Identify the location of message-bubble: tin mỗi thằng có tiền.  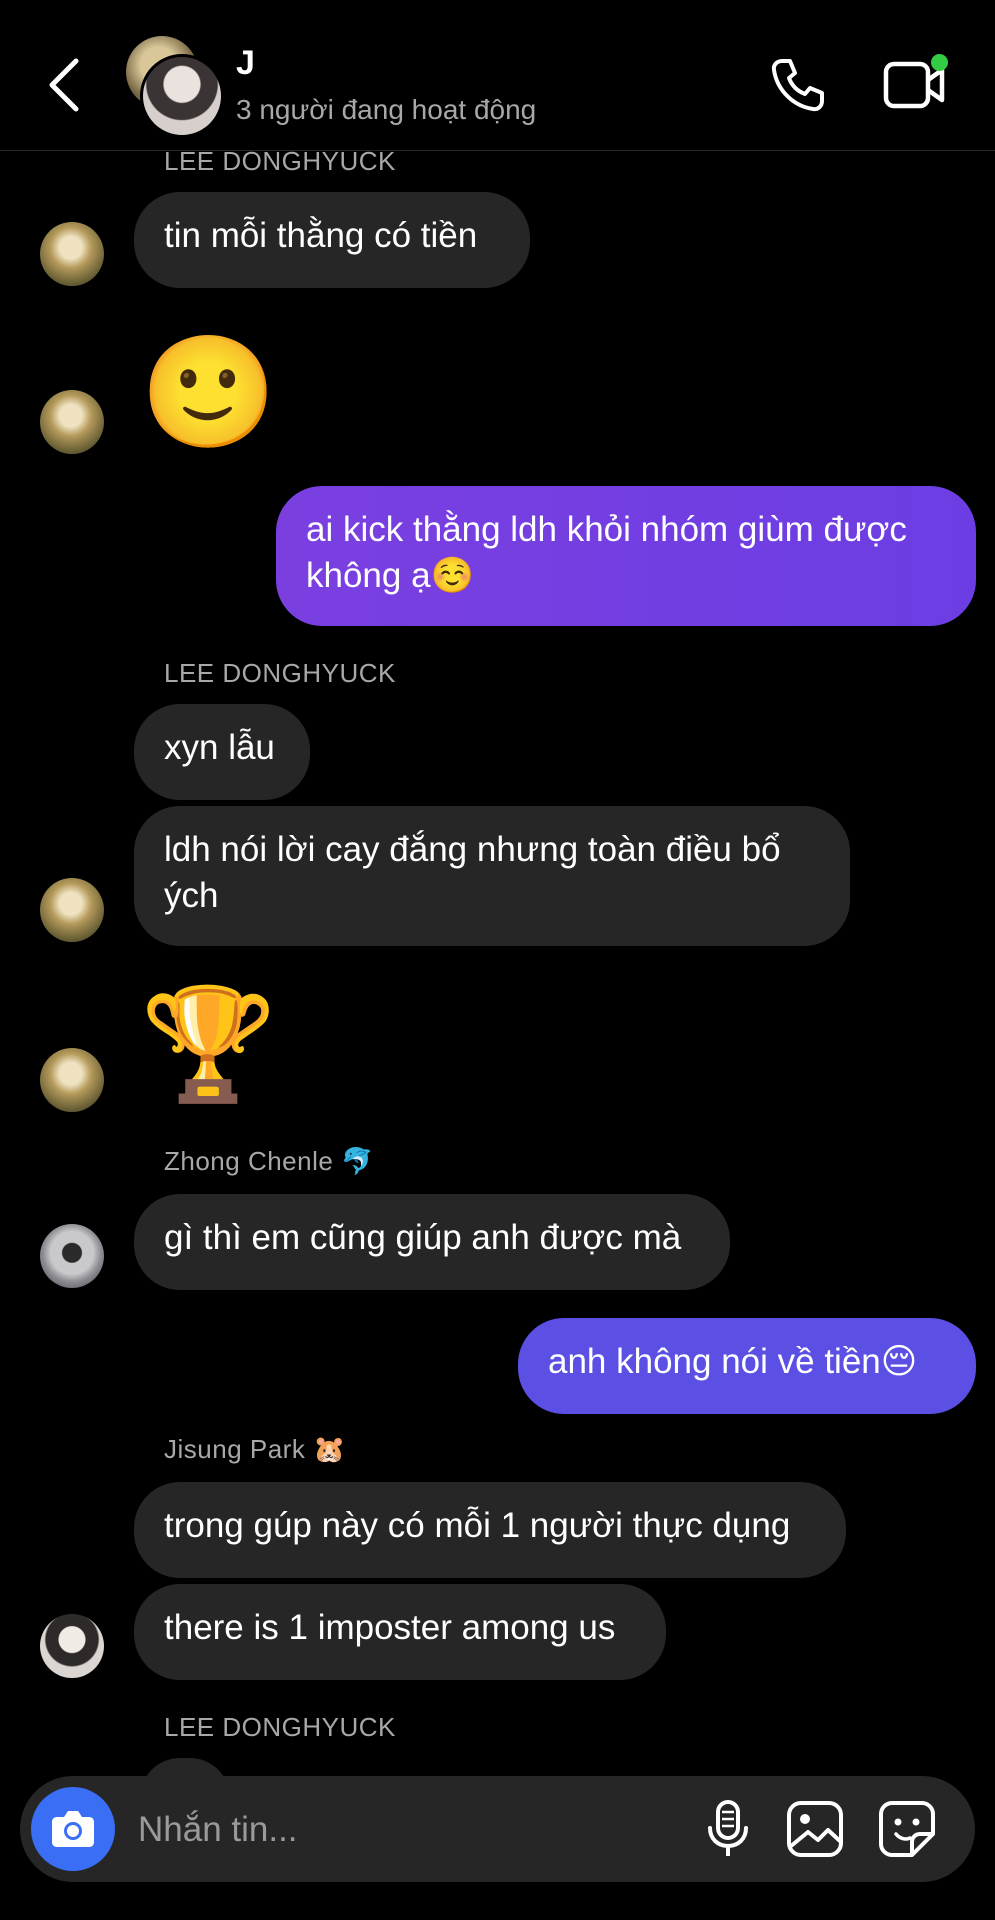
(332, 240).